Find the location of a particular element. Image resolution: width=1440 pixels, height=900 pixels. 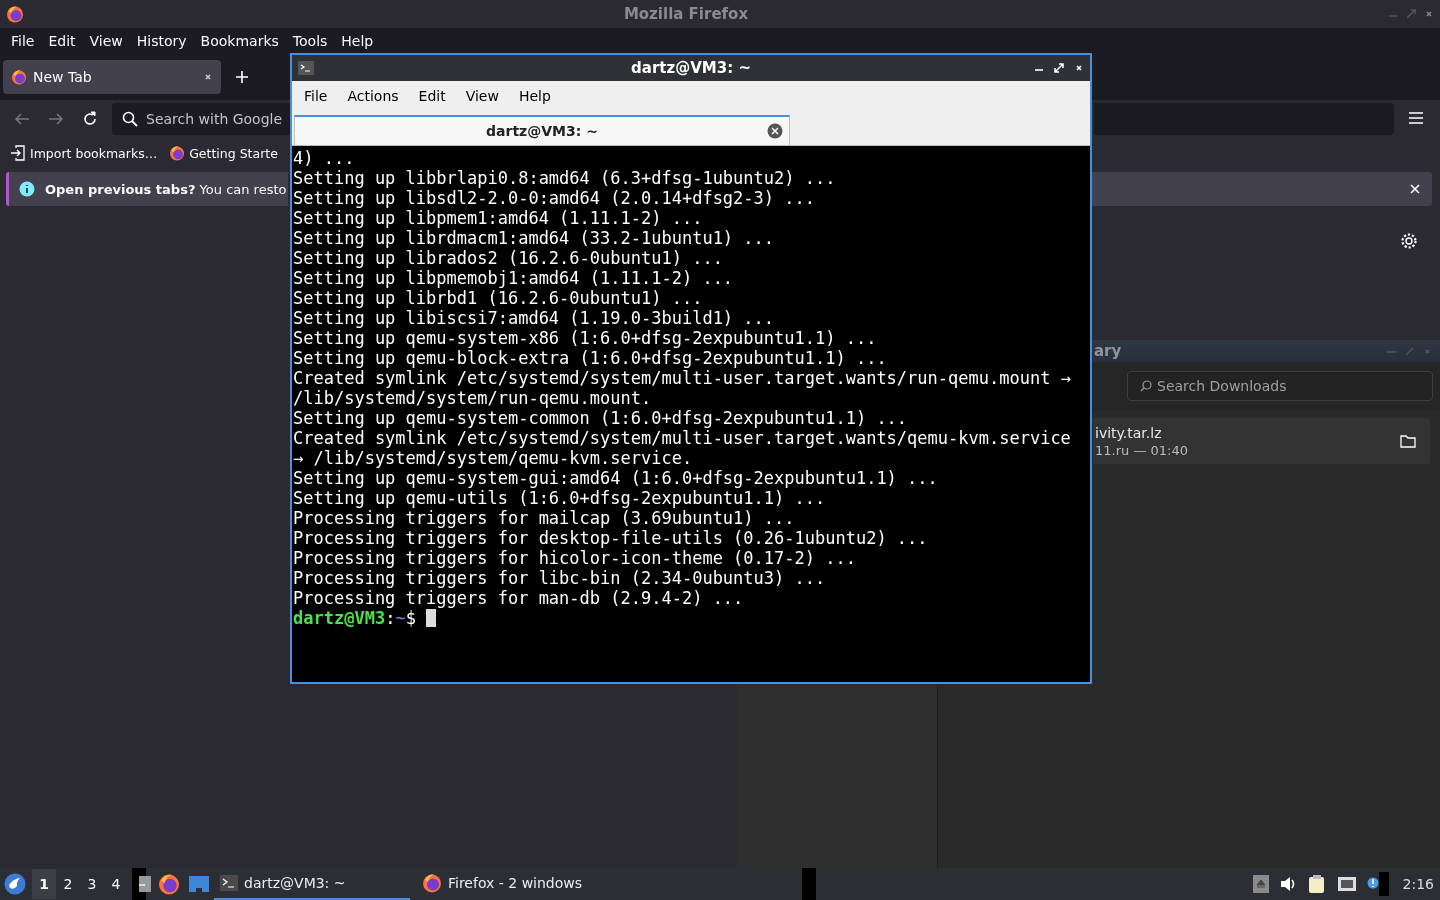

window-title: dartz@VM3: ~ is located at coordinates (691, 68).